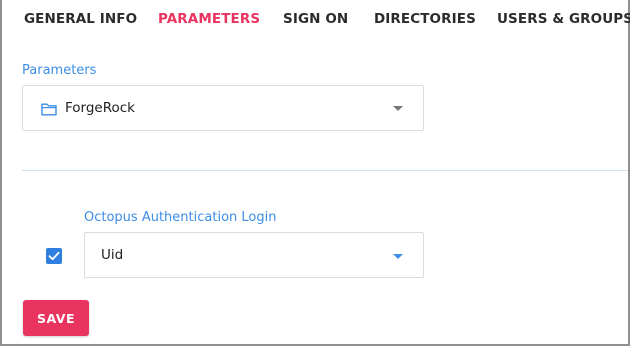 This screenshot has width=630, height=346. Describe the element at coordinates (563, 19) in the screenshot. I see `tab-users-groups: USERS & GROUPS` at that location.